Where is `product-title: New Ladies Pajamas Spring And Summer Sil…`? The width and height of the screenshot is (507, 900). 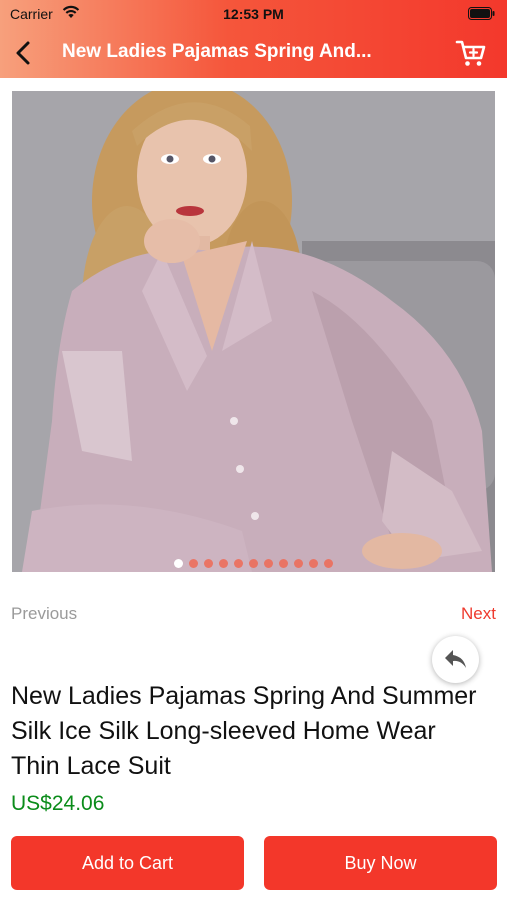 product-title: New Ladies Pajamas Spring And Summer Sil… is located at coordinates (244, 731).